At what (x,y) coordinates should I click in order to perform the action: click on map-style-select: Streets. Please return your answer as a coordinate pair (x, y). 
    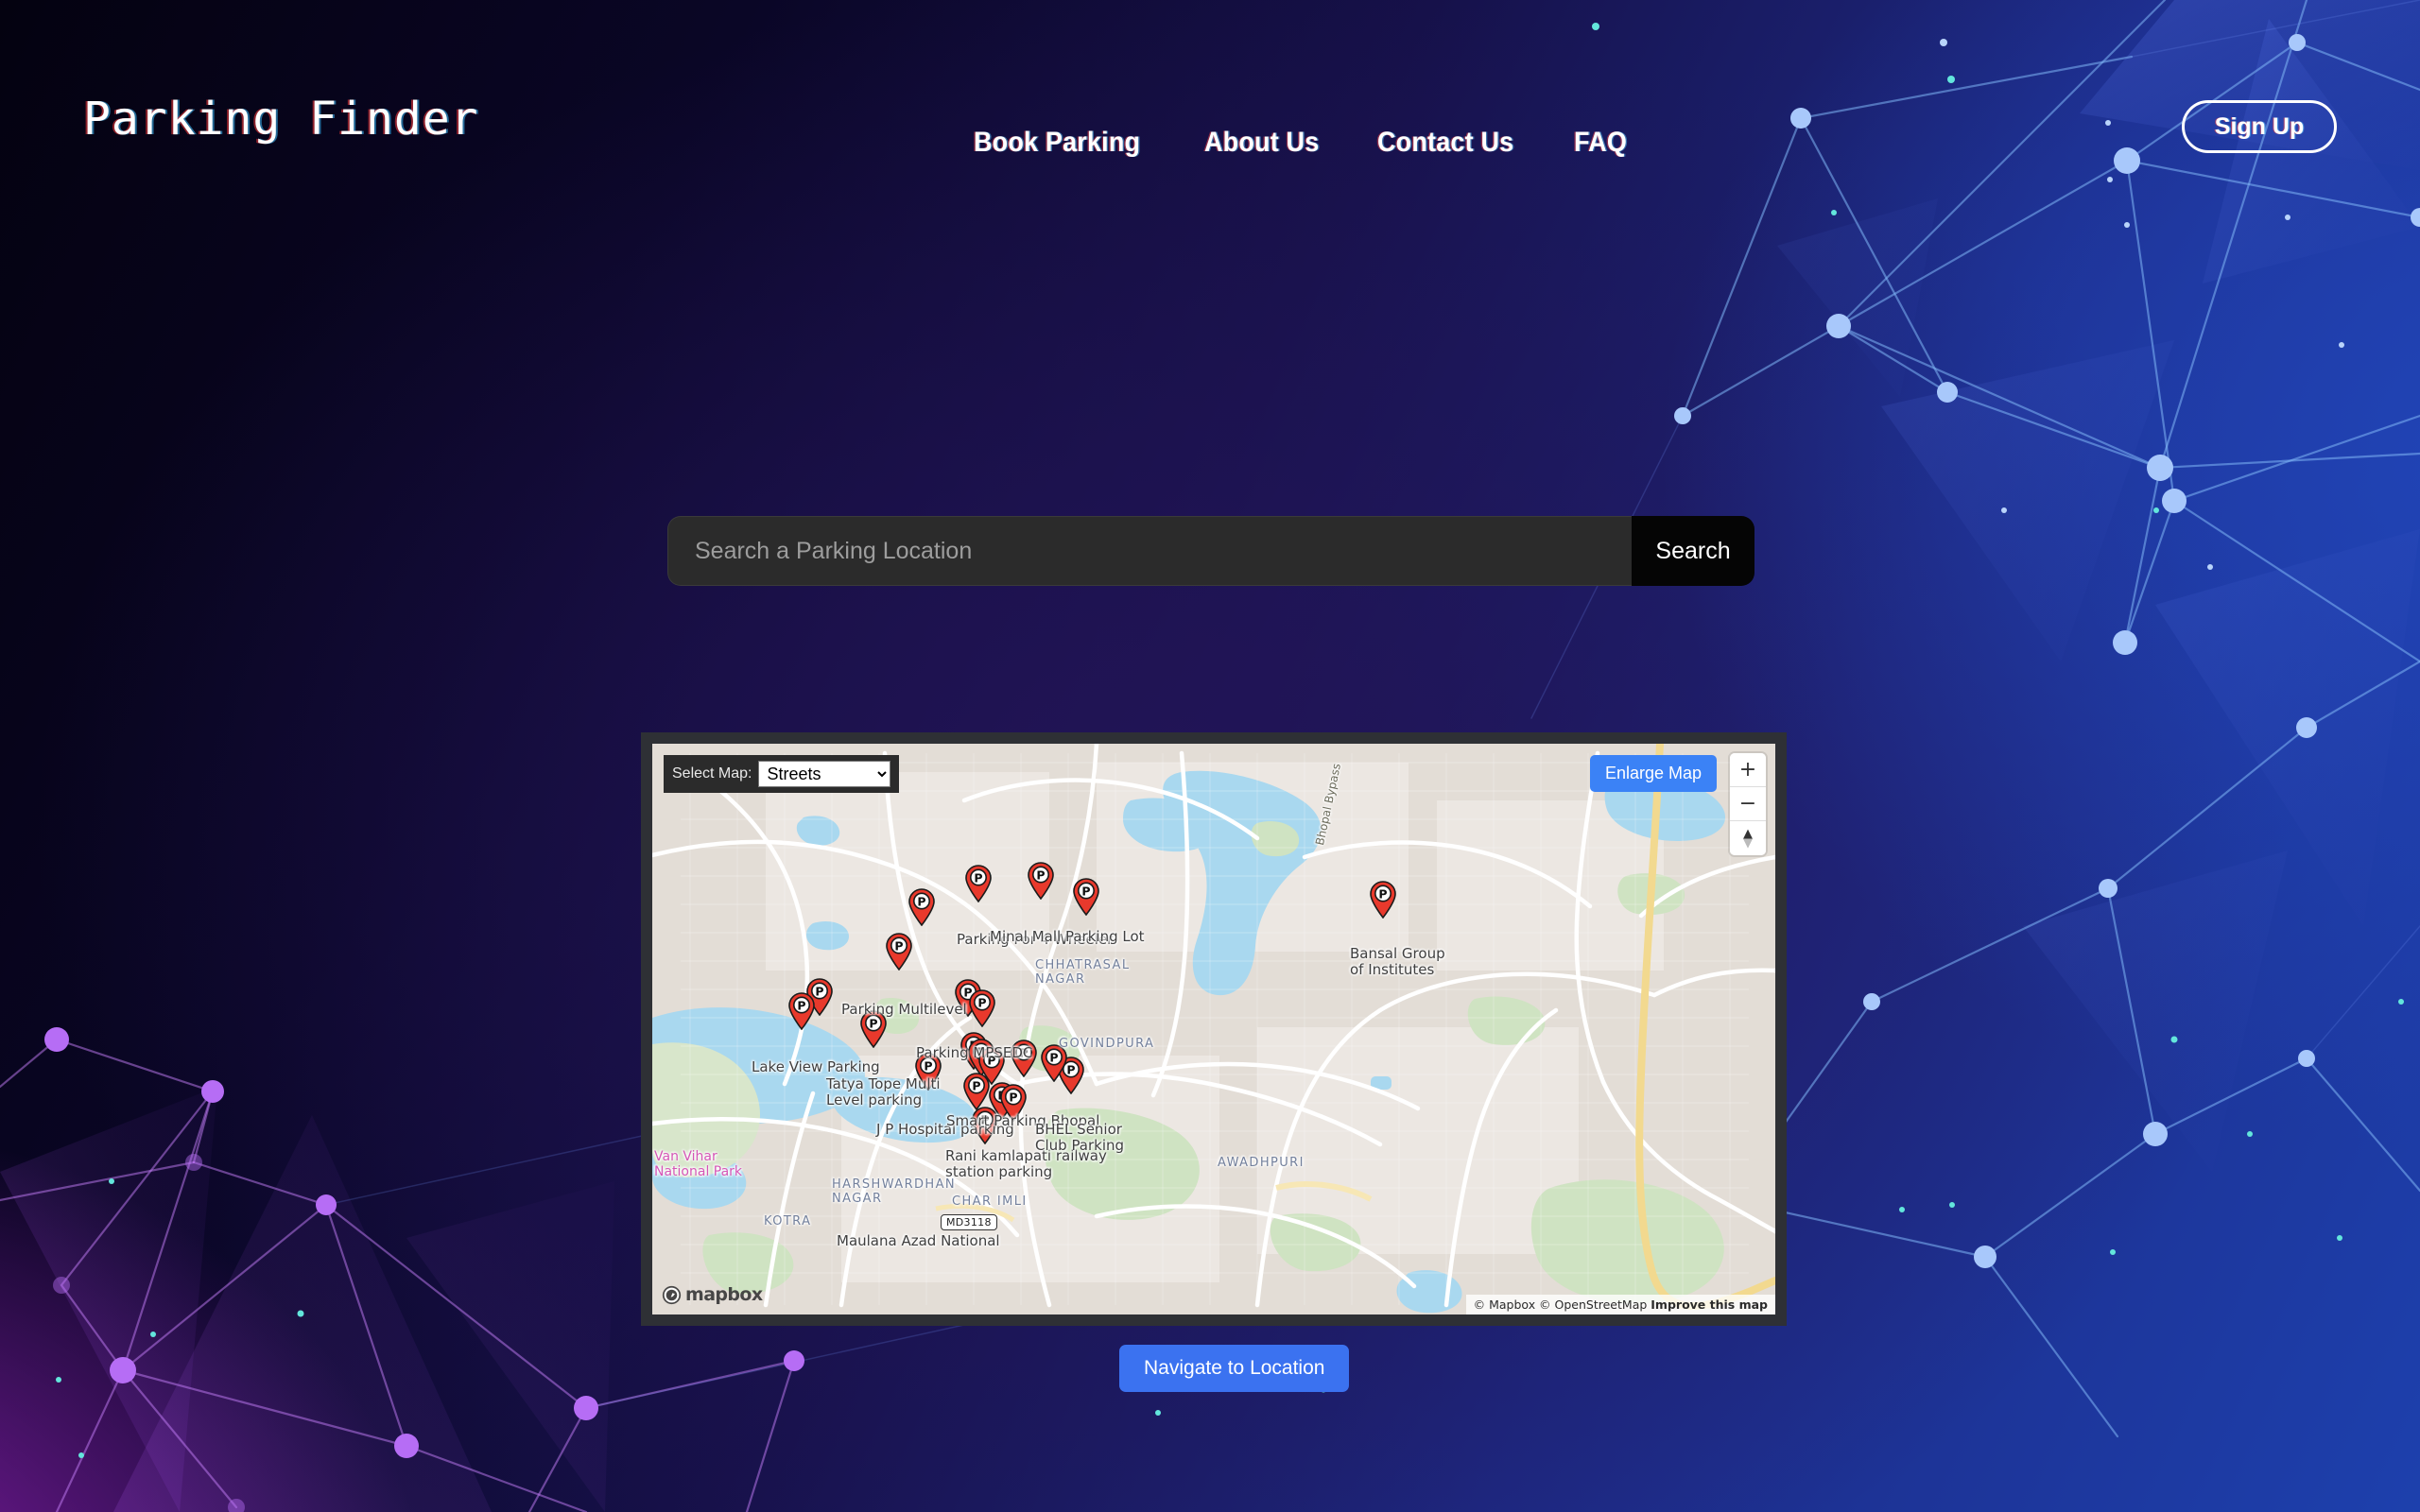
    Looking at the image, I should click on (824, 774).